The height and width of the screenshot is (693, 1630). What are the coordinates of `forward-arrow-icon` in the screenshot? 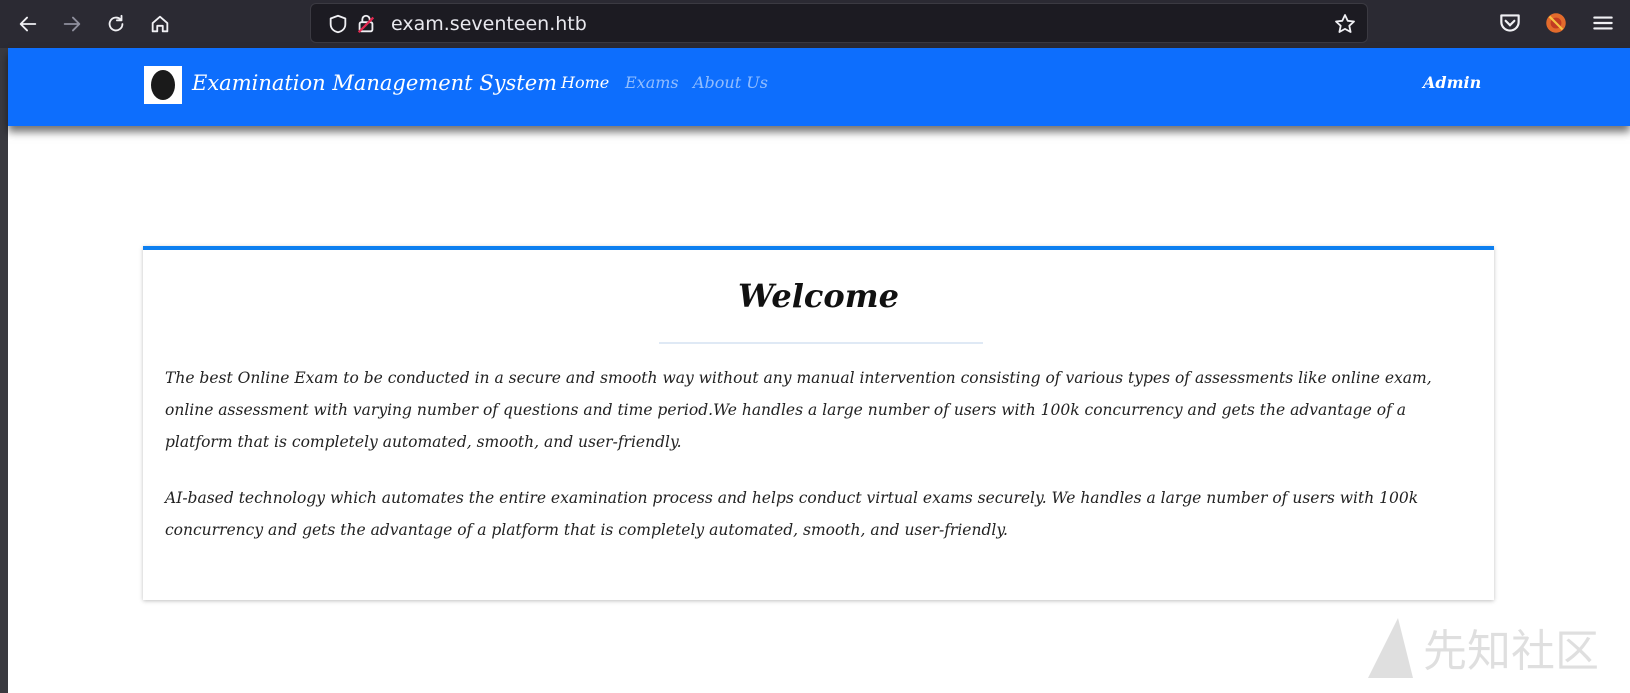 It's located at (72, 24).